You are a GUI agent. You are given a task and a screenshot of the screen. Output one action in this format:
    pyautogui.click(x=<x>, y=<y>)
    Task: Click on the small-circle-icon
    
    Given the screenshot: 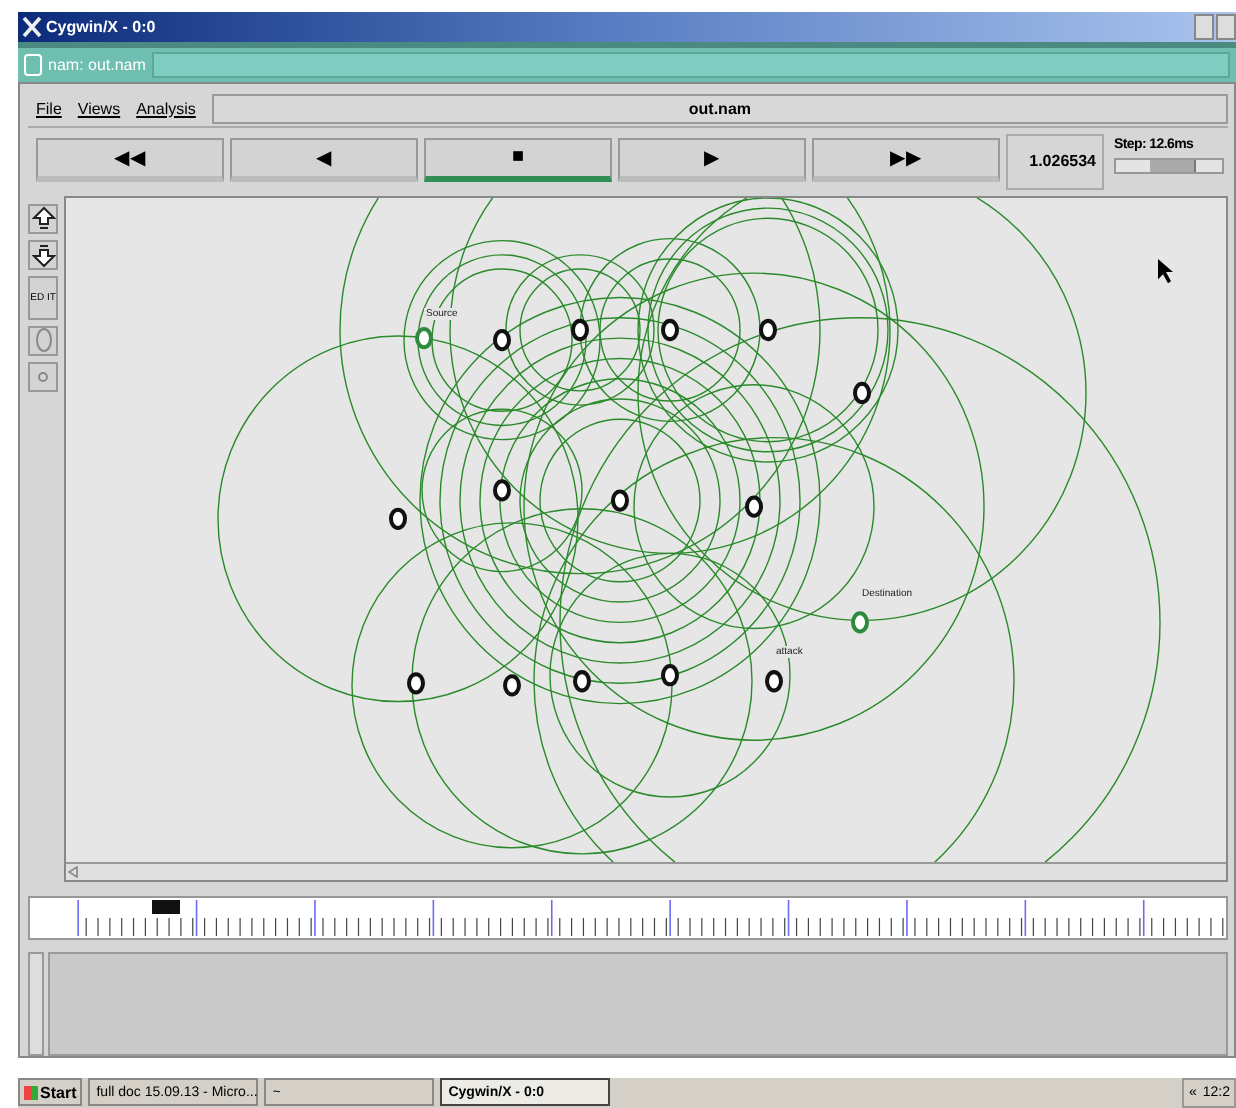 What is the action you would take?
    pyautogui.click(x=43, y=376)
    